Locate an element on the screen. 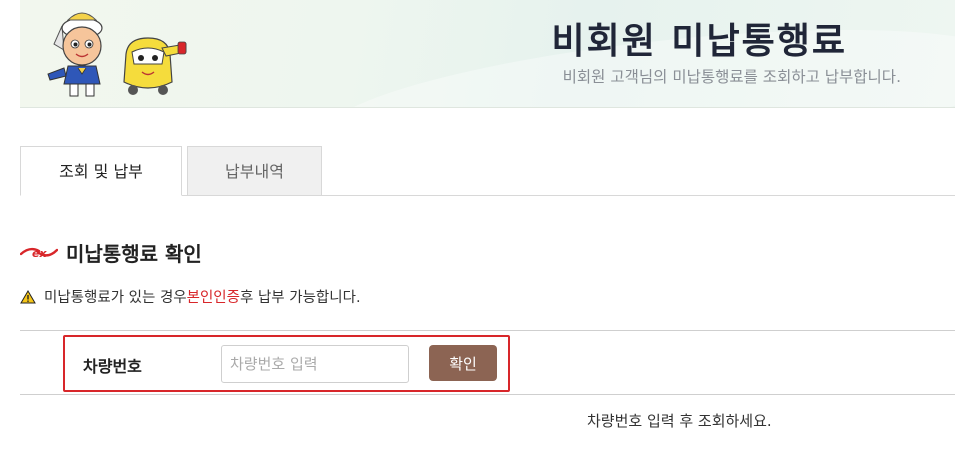 The width and height of the screenshot is (955, 454). plate-number-input is located at coordinates (315, 364).